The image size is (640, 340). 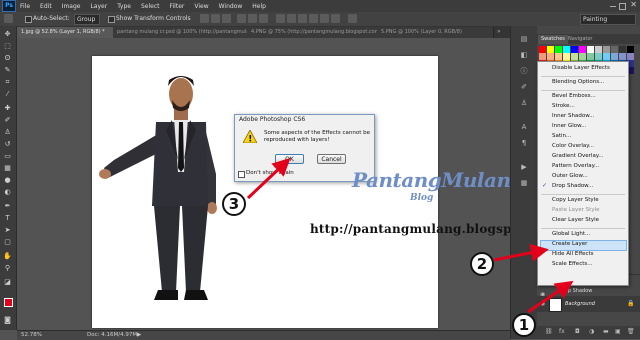 What do you see at coordinates (482, 264) in the screenshot?
I see `callout-badge-2: 2` at bounding box center [482, 264].